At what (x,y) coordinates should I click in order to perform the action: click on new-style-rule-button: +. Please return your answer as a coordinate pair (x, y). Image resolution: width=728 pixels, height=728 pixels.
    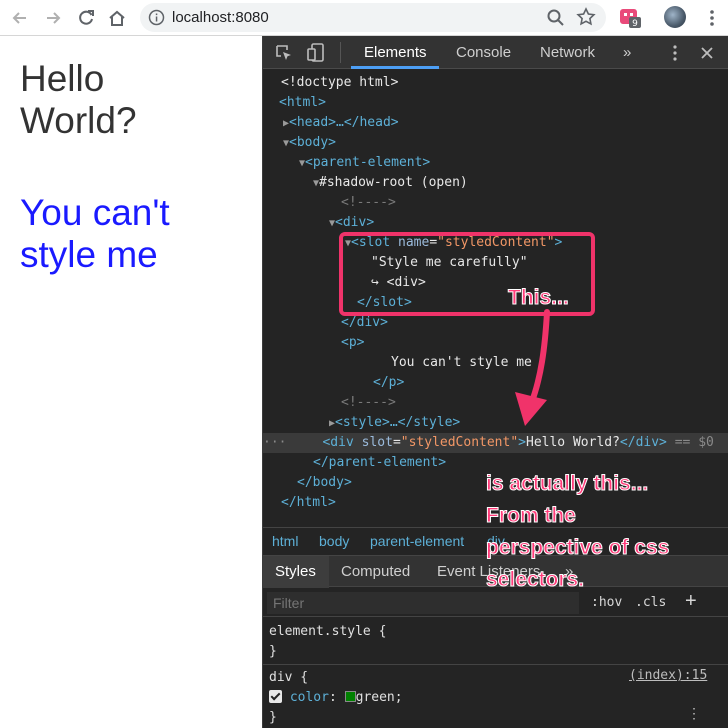
    Looking at the image, I should click on (691, 601).